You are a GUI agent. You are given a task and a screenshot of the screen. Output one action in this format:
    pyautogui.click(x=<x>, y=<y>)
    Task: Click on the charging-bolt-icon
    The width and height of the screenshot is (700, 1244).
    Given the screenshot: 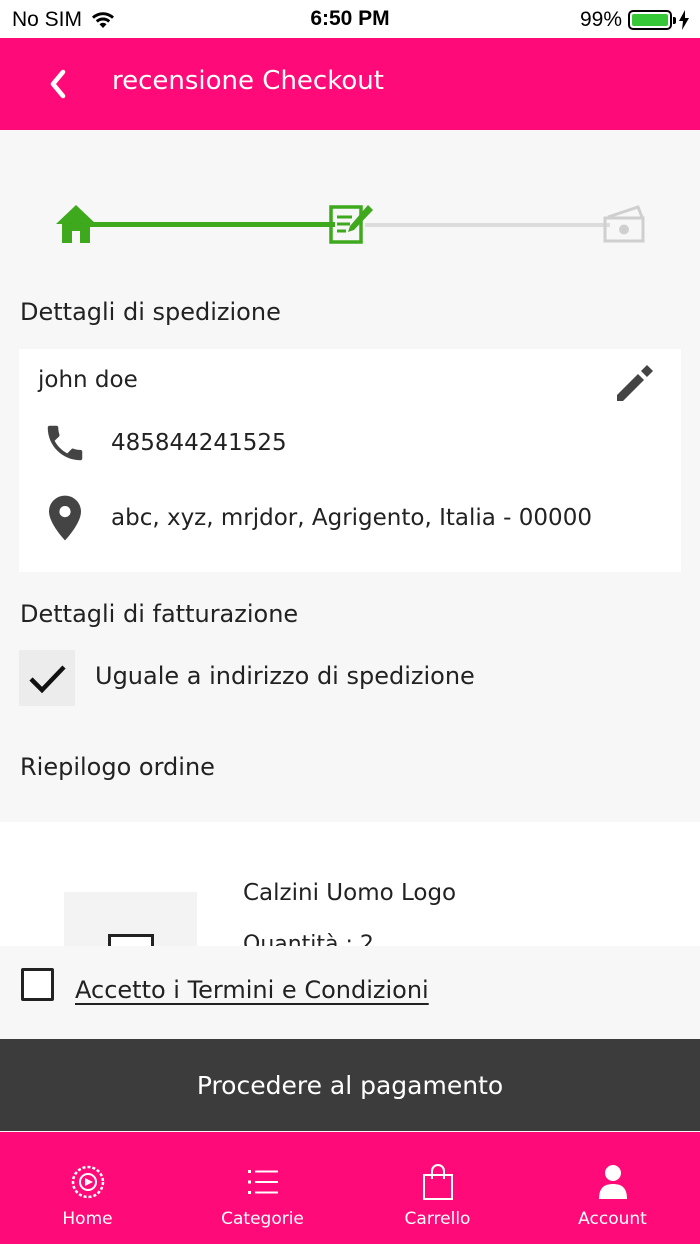 What is the action you would take?
    pyautogui.click(x=684, y=20)
    